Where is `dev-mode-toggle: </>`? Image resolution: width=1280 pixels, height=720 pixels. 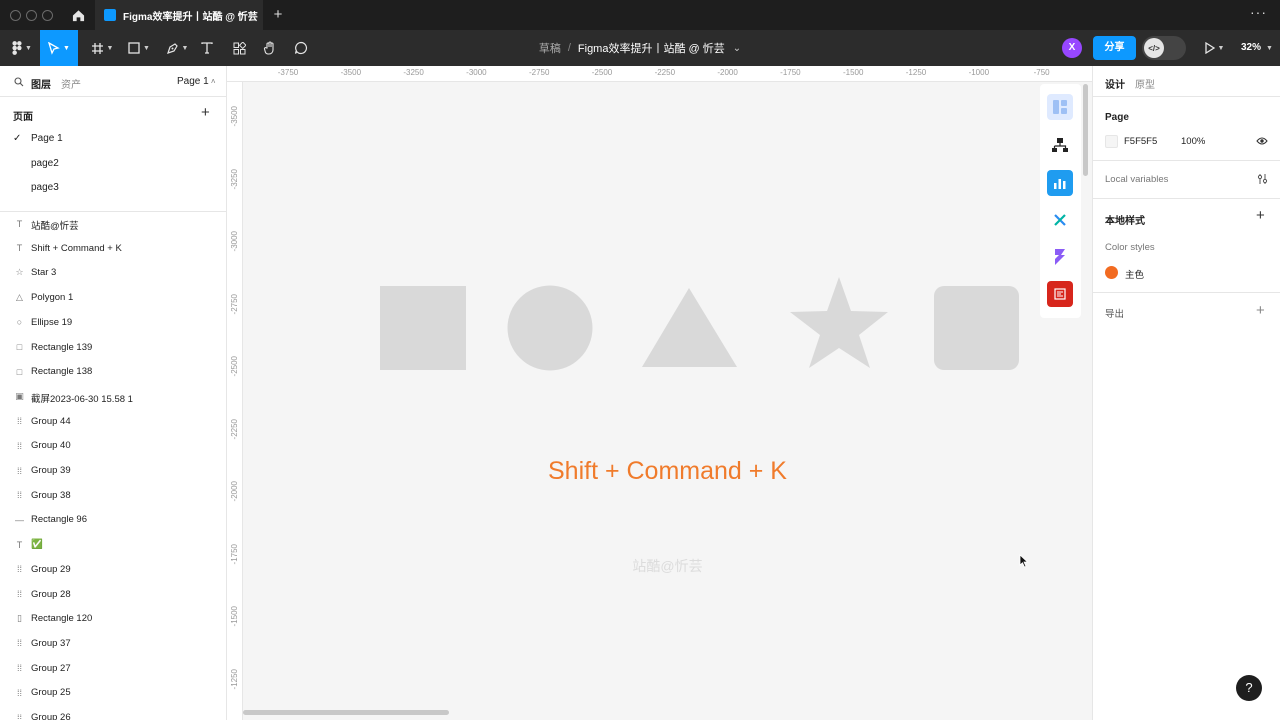 dev-mode-toggle: </> is located at coordinates (1164, 48).